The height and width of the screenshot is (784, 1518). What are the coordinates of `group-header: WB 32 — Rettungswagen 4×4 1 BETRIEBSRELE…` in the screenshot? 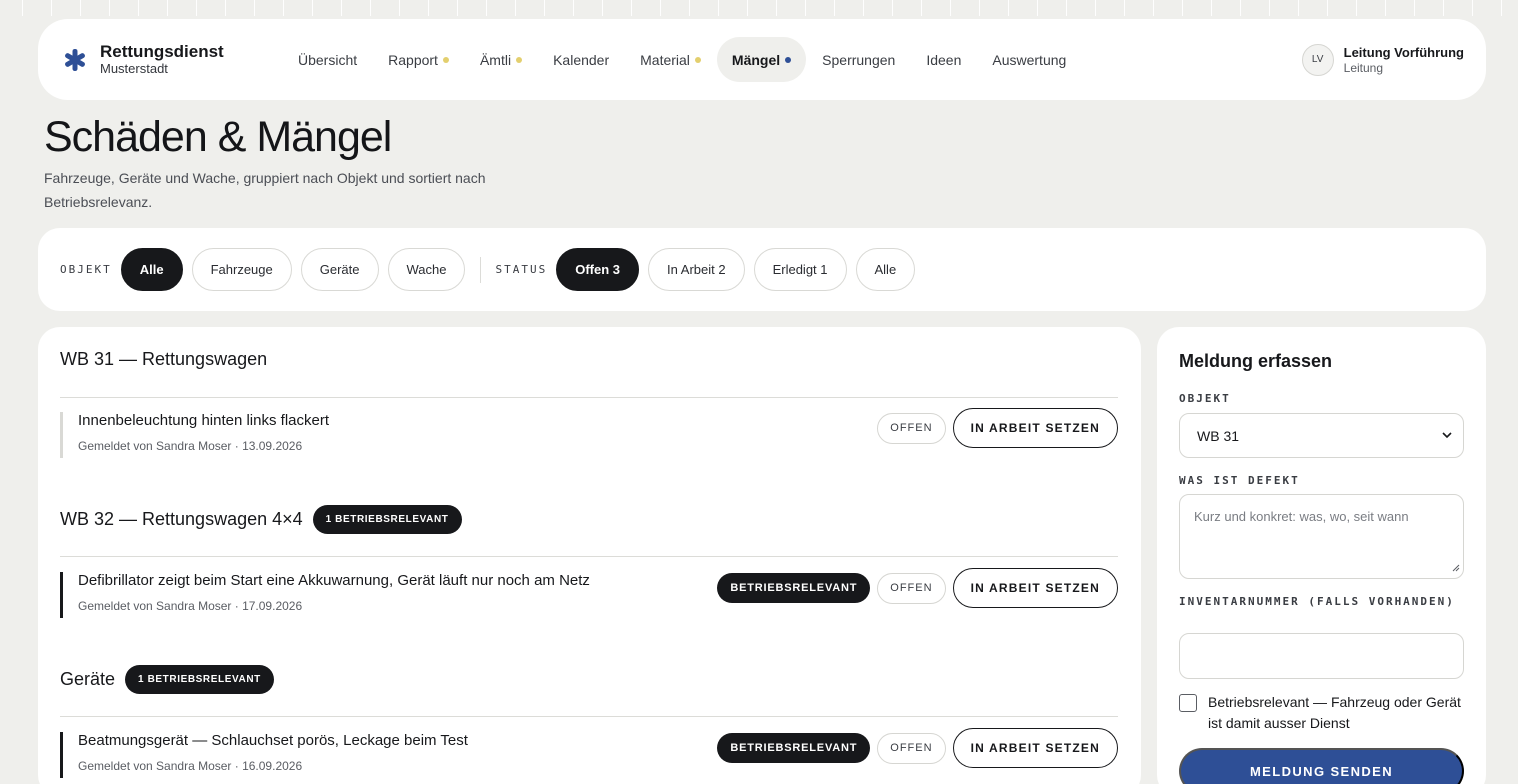 It's located at (261, 519).